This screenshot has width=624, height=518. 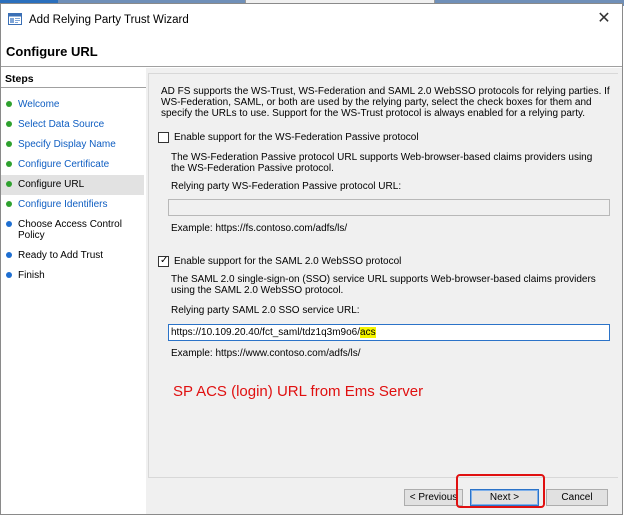 What do you see at coordinates (51, 184) in the screenshot?
I see `step-label: Configure URL` at bounding box center [51, 184].